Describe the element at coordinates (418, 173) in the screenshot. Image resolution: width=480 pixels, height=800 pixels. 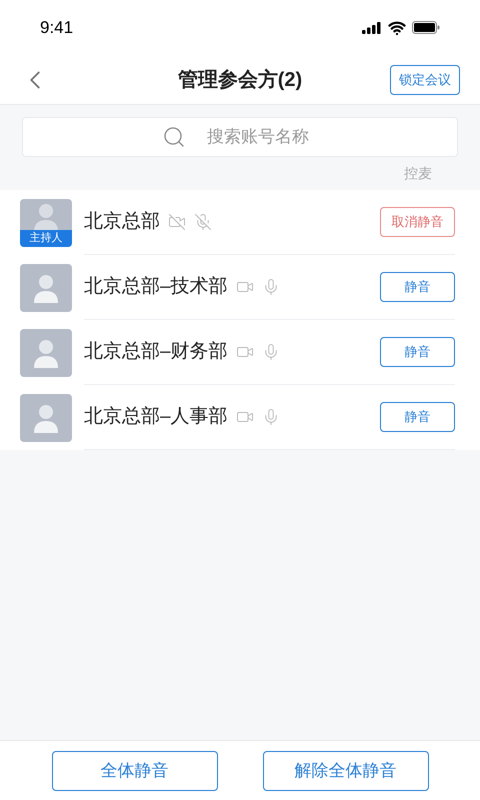
I see `mic-control-label: 控麦` at that location.